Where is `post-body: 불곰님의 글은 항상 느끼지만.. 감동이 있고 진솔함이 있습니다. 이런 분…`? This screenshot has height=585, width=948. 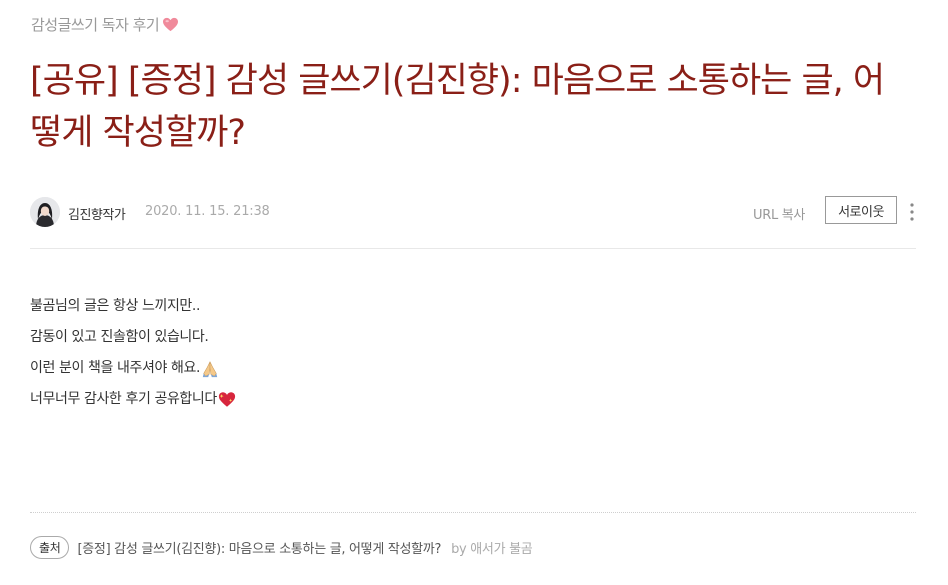
post-body: 불곰님의 글은 항상 느끼지만.. 감동이 있고 진솔함이 있습니다. 이런 분… is located at coordinates (133, 353).